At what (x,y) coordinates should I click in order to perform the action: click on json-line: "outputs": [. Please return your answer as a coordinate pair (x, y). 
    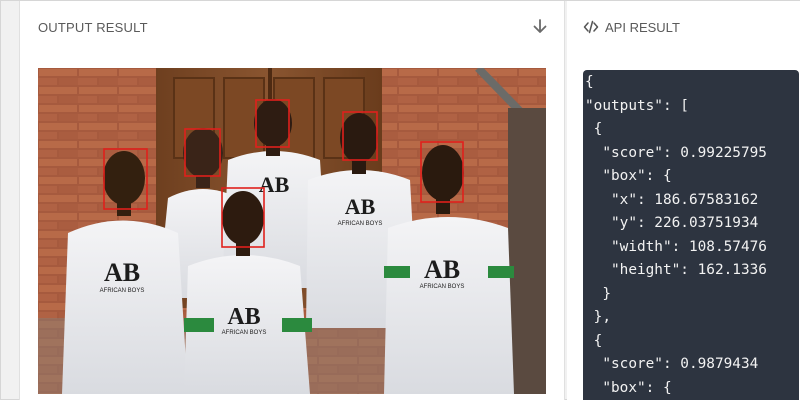
    Looking at the image, I should click on (637, 105).